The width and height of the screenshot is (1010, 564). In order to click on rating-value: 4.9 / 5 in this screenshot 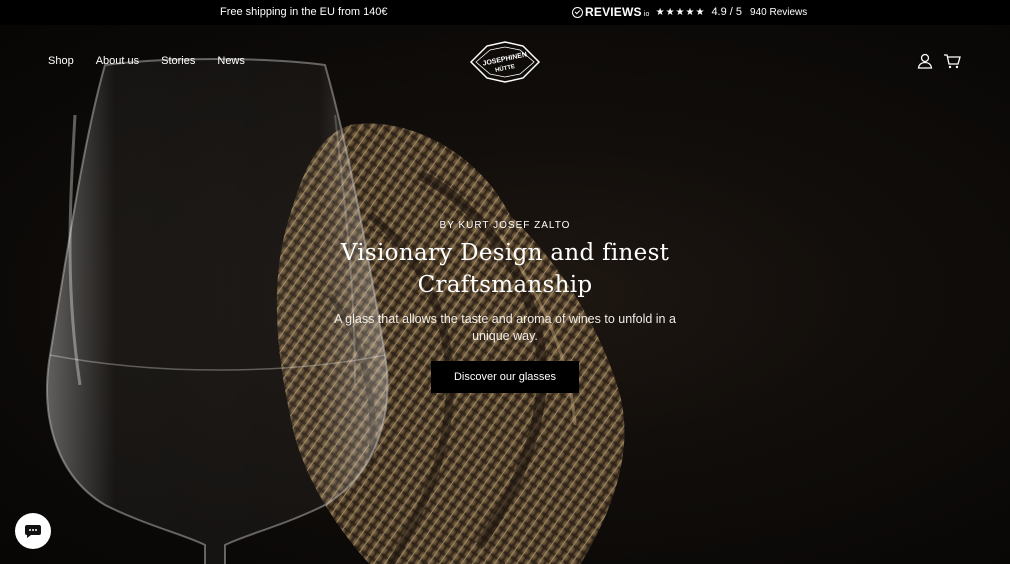, I will do `click(727, 12)`.